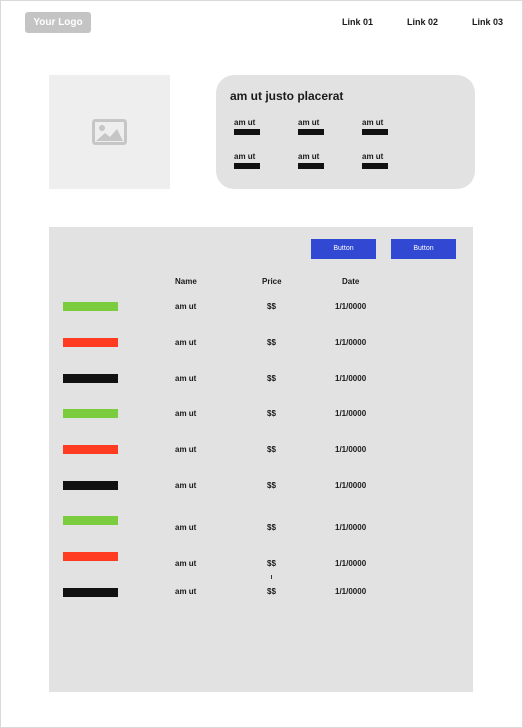 The image size is (523, 728). I want to click on nav-link-02: Link 02, so click(422, 22).